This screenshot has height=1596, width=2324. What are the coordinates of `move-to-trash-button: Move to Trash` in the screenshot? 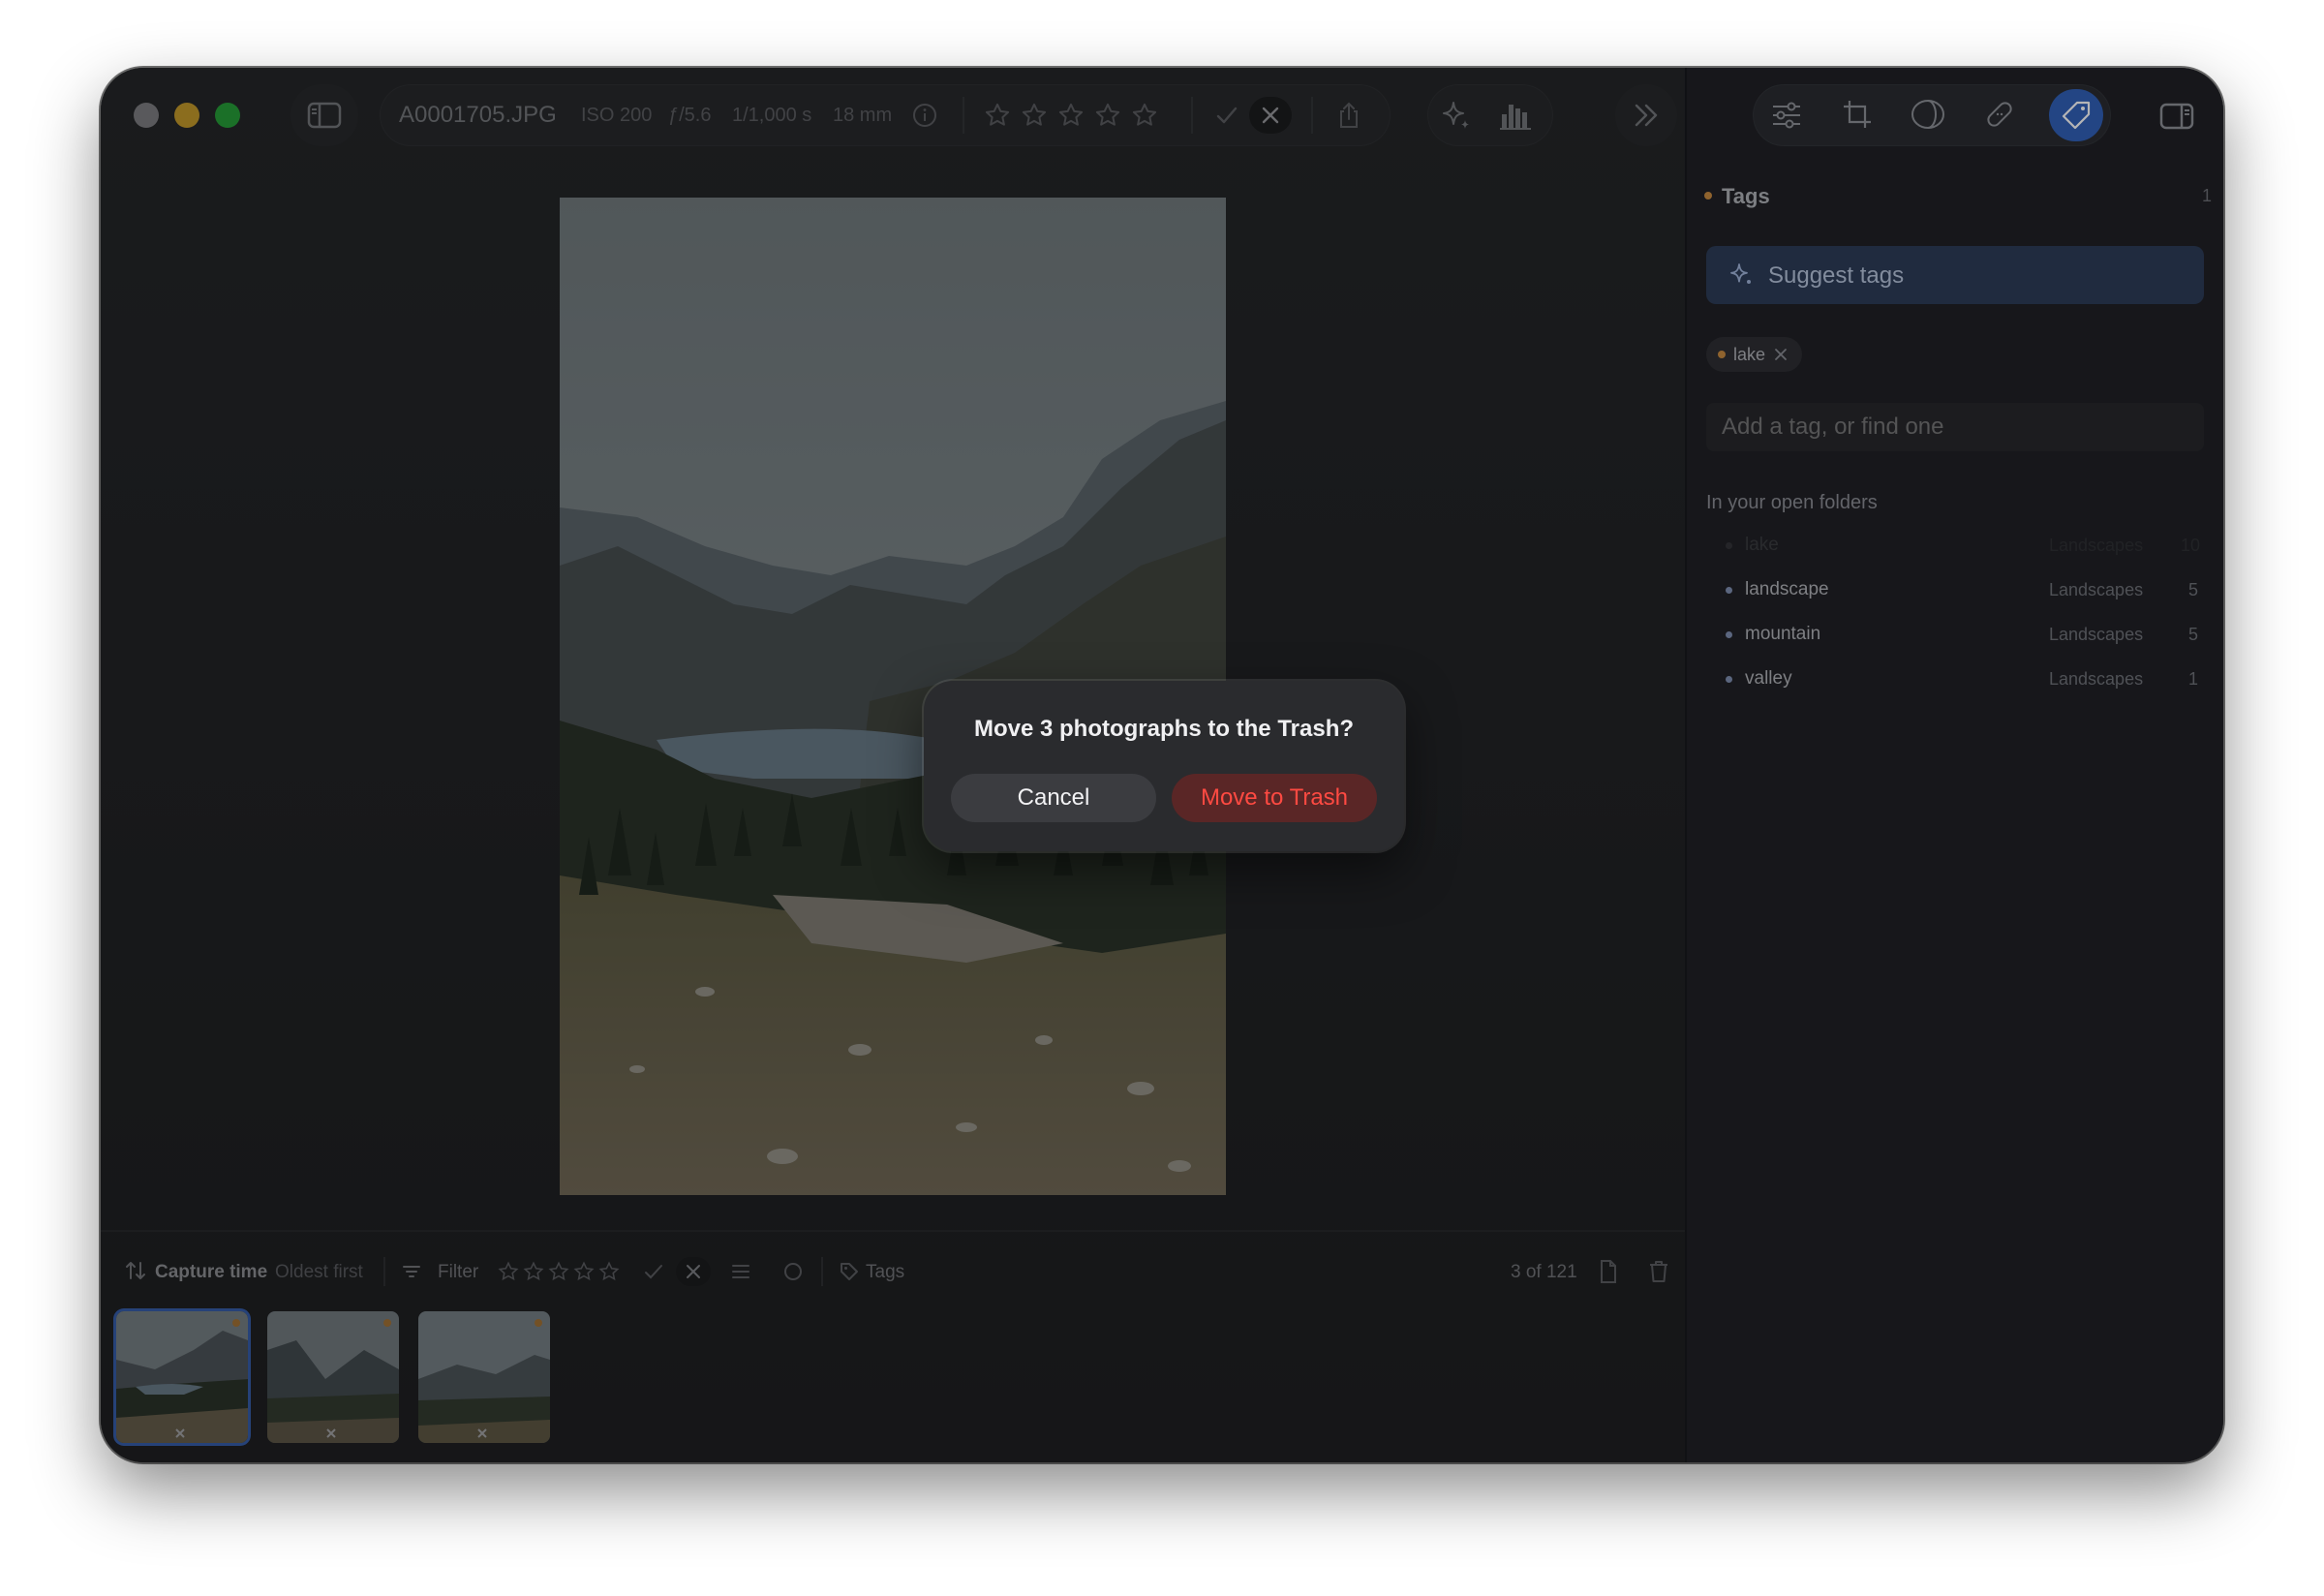 It's located at (1274, 798).